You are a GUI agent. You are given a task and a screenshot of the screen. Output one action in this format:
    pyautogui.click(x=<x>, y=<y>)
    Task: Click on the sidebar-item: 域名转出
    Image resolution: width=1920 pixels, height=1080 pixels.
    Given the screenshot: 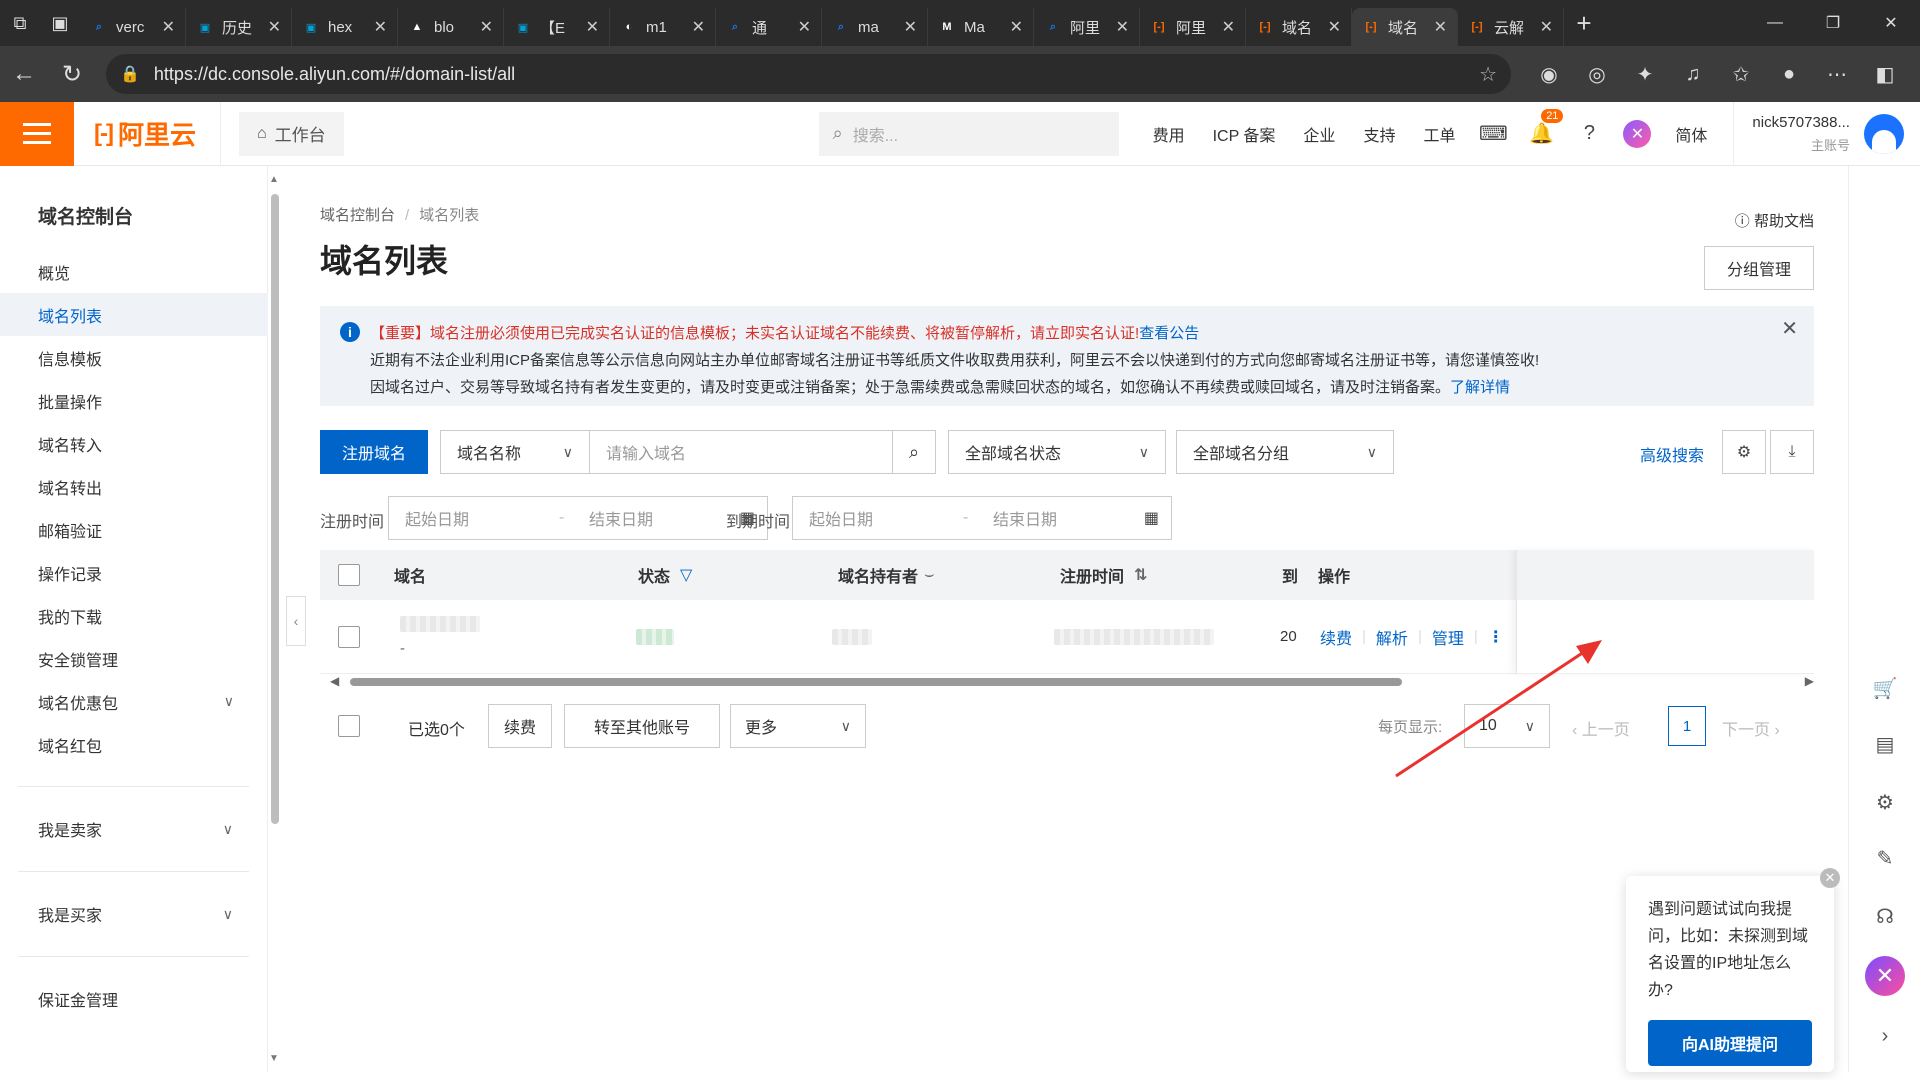 What is the action you would take?
    pyautogui.click(x=134, y=486)
    